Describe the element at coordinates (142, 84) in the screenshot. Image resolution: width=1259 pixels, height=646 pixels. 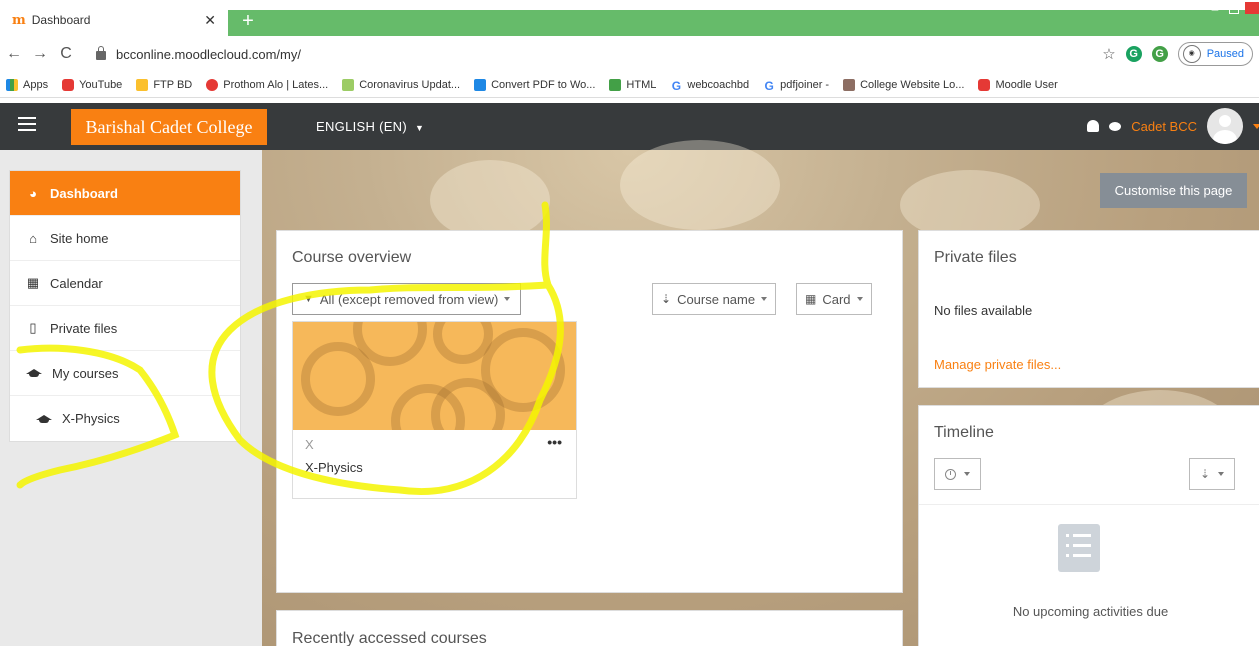
I see `folder-icon` at that location.